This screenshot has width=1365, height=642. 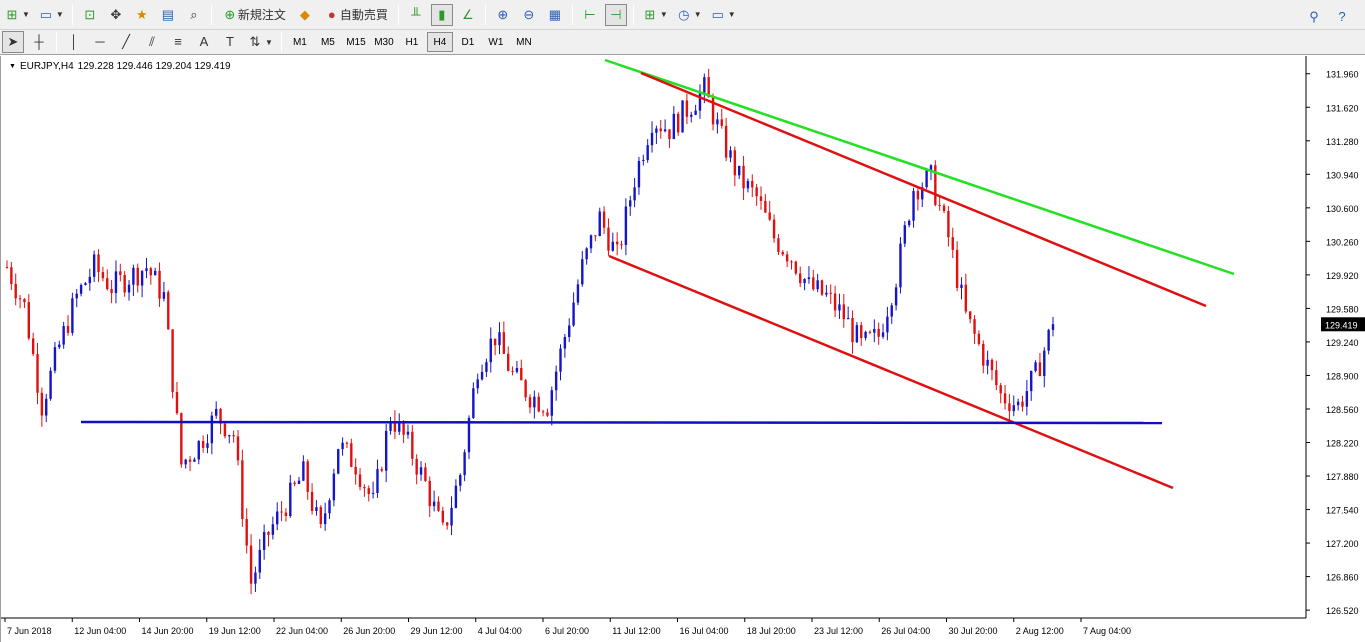 I want to click on timeframe-h1-button: H1, so click(x=412, y=42).